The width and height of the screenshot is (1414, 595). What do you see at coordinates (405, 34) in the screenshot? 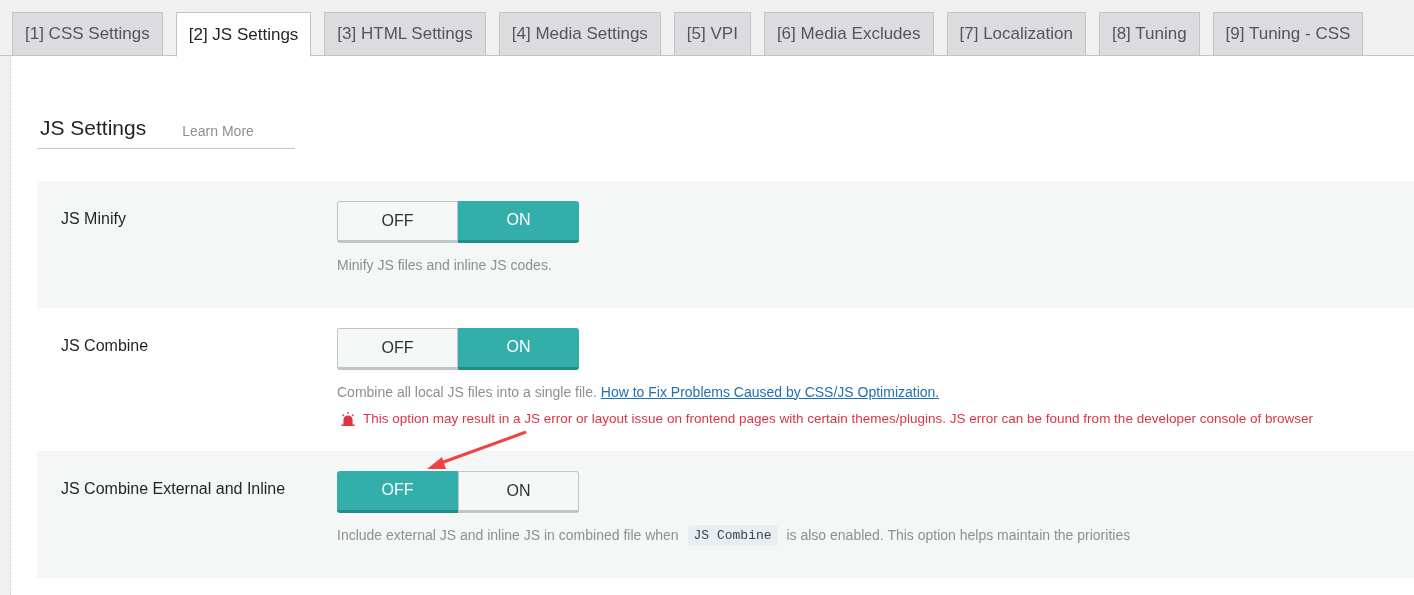
I see `tab: [3] HTML Settings` at bounding box center [405, 34].